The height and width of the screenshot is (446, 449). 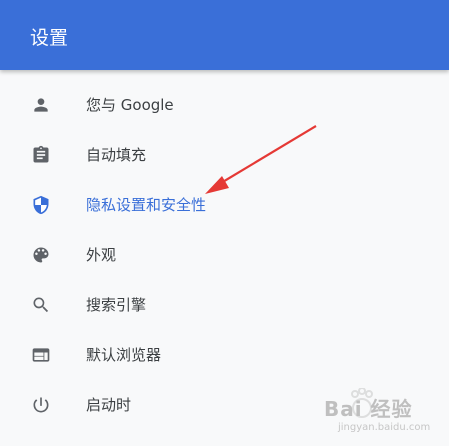 What do you see at coordinates (41, 105) in the screenshot?
I see `person-icon` at bounding box center [41, 105].